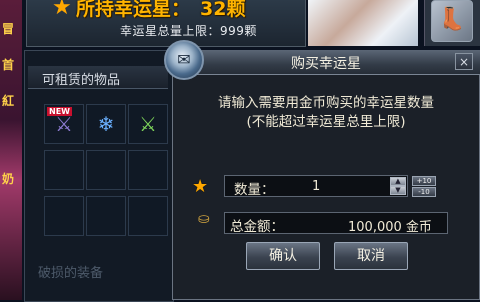  Describe the element at coordinates (254, 190) in the screenshot. I see `quantity-label: 数量：` at that location.